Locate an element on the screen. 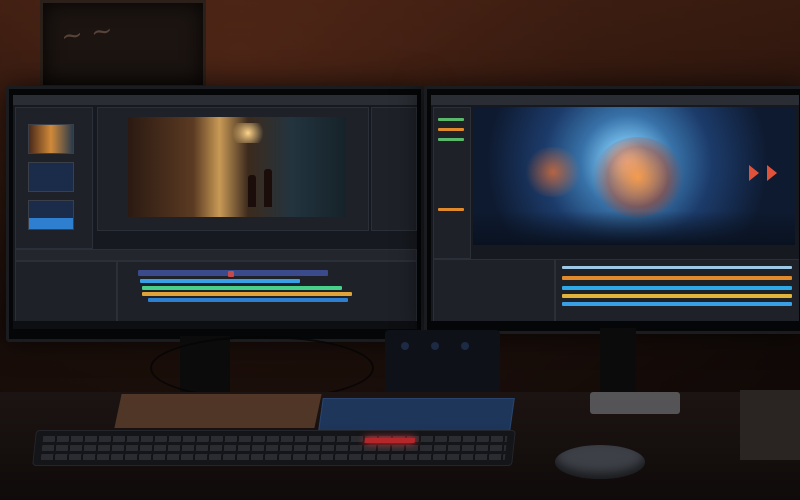 This screenshot has width=800, height=500. track-headers-panel is located at coordinates (66, 295).